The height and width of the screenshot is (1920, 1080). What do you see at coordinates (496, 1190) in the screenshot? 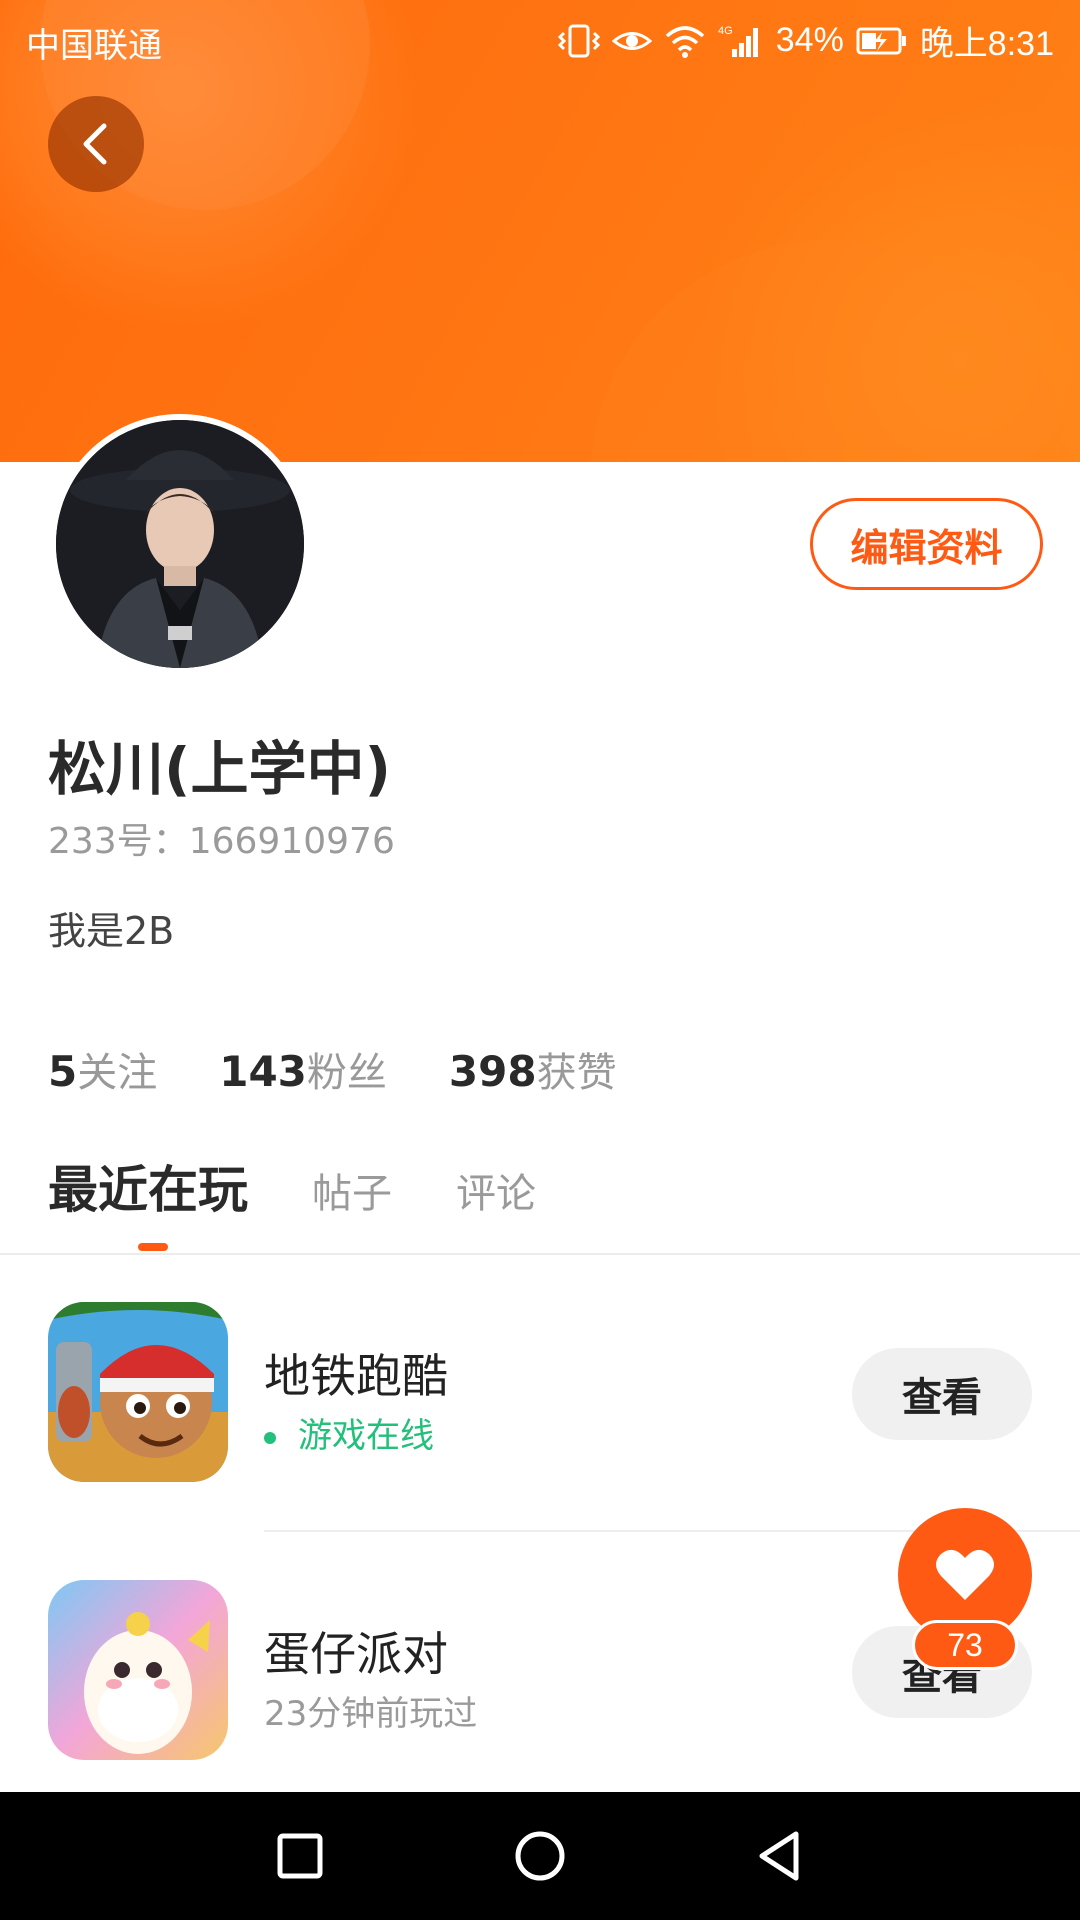
I see `tab-comments: 评论` at bounding box center [496, 1190].